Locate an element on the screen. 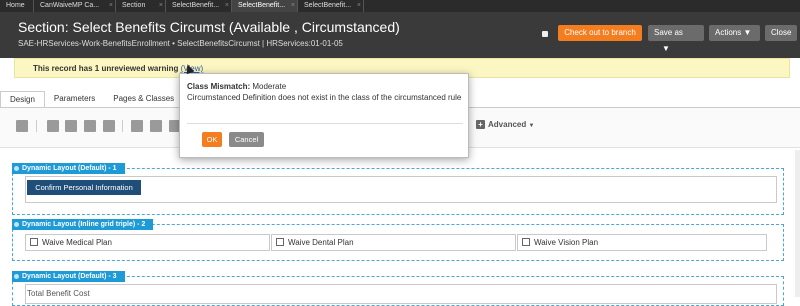 This screenshot has width=800, height=306. waive-vision-checkbox is located at coordinates (526, 242).